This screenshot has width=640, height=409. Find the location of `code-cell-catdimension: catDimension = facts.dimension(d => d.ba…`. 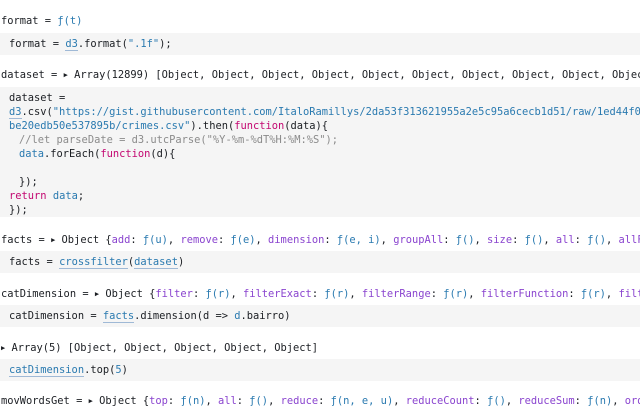

code-cell-catdimension: catDimension = facts.dimension(d => d.ba… is located at coordinates (320, 316).